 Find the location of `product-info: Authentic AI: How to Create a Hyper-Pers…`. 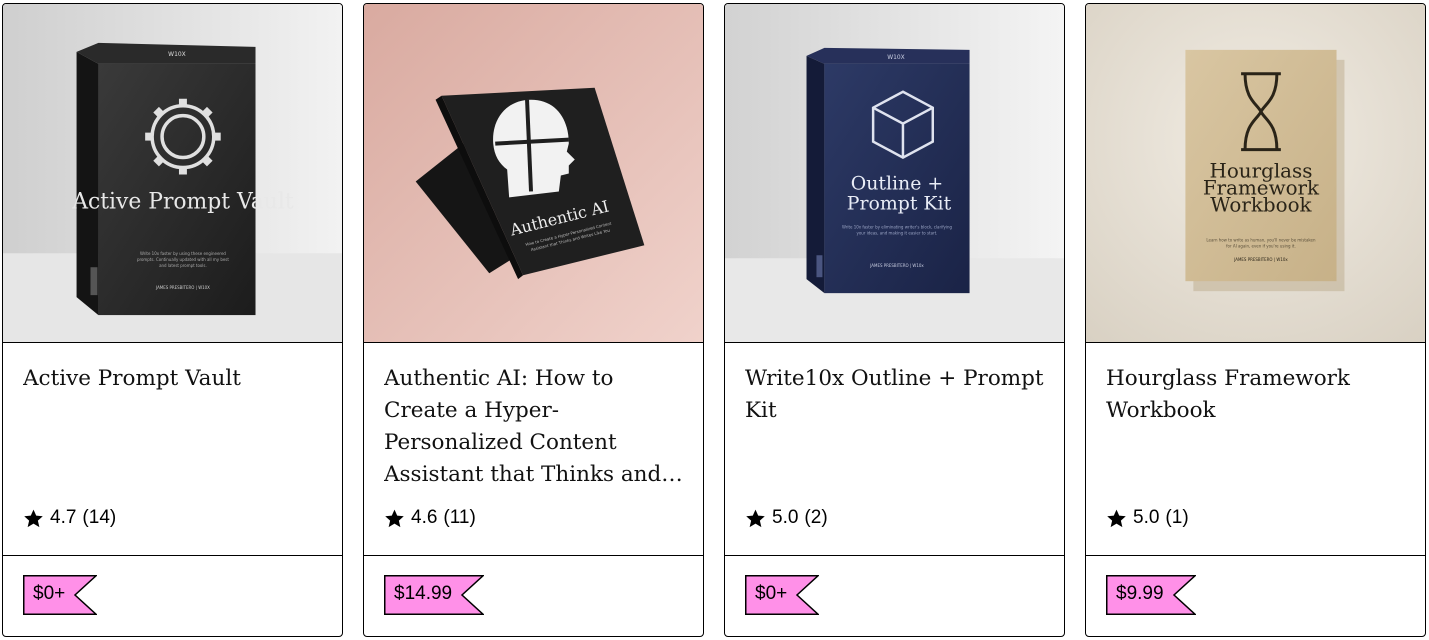

product-info: Authentic AI: How to Create a Hyper-Pers… is located at coordinates (533, 449).